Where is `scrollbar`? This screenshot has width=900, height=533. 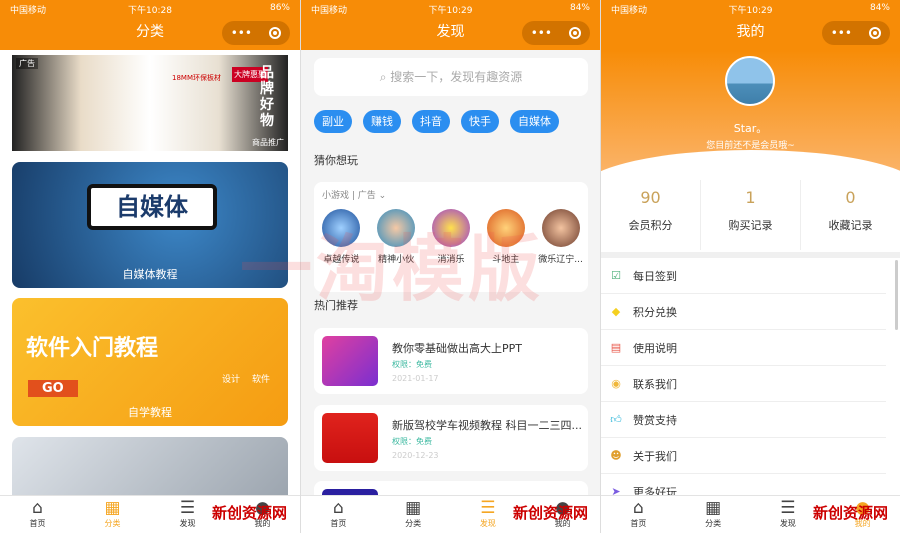
scrollbar is located at coordinates (896, 295).